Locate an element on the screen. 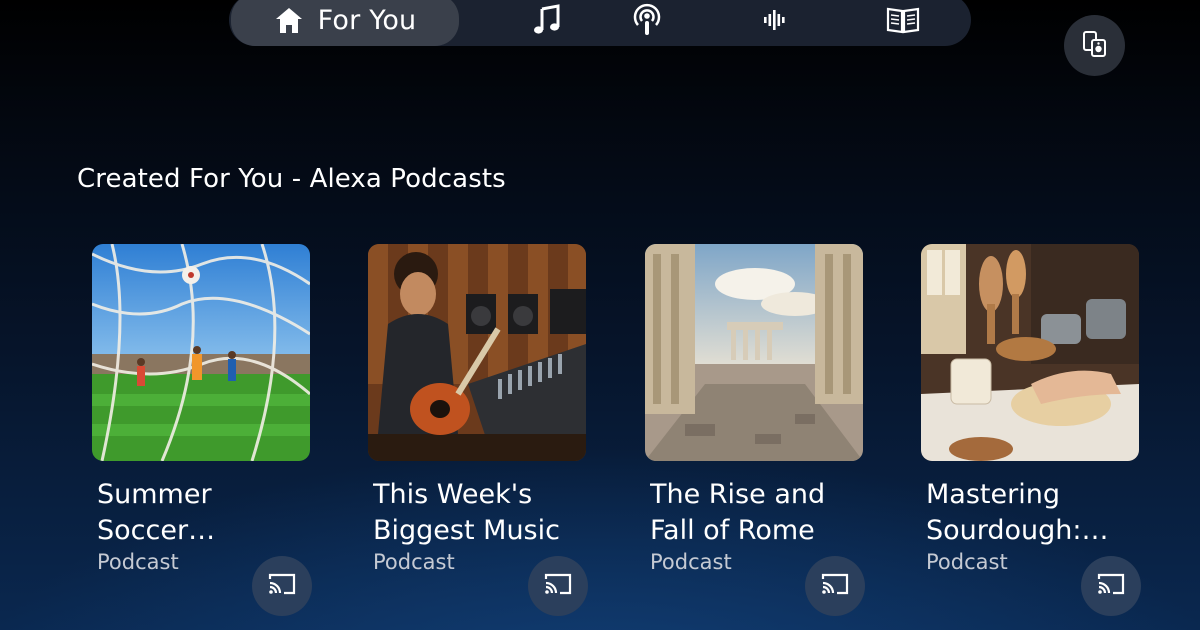  podcast-card: This Week's Biggest Music Podcast is located at coordinates (478, 430).